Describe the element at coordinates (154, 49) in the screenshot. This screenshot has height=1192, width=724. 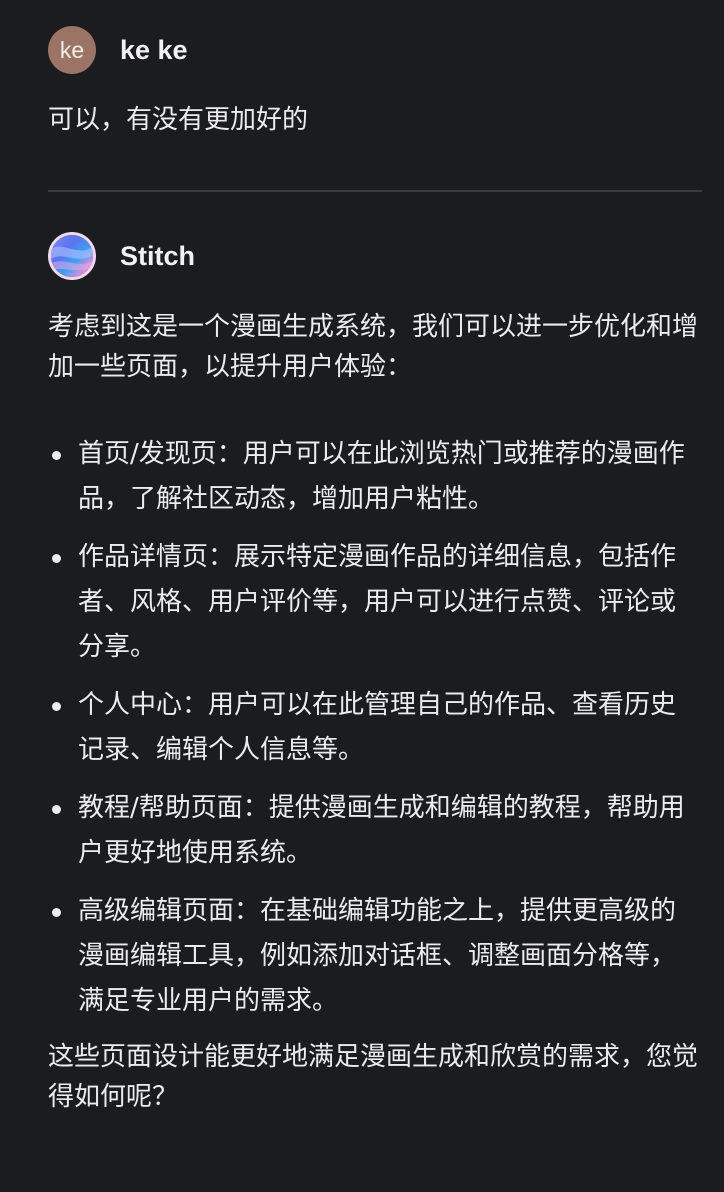
I see `user-name: ke ke` at that location.